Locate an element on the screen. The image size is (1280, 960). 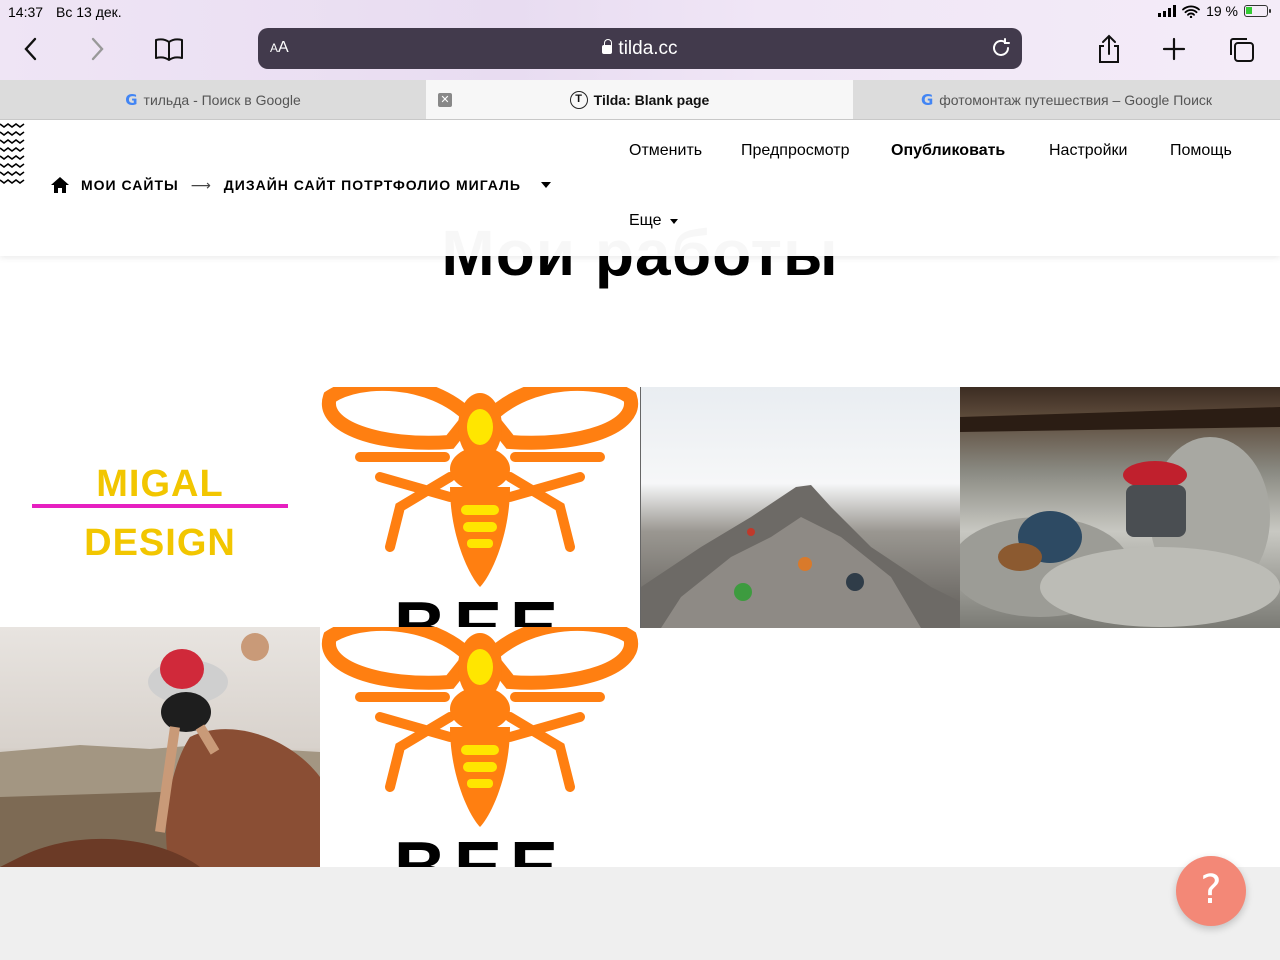
share-button is located at coordinates (1109, 49).